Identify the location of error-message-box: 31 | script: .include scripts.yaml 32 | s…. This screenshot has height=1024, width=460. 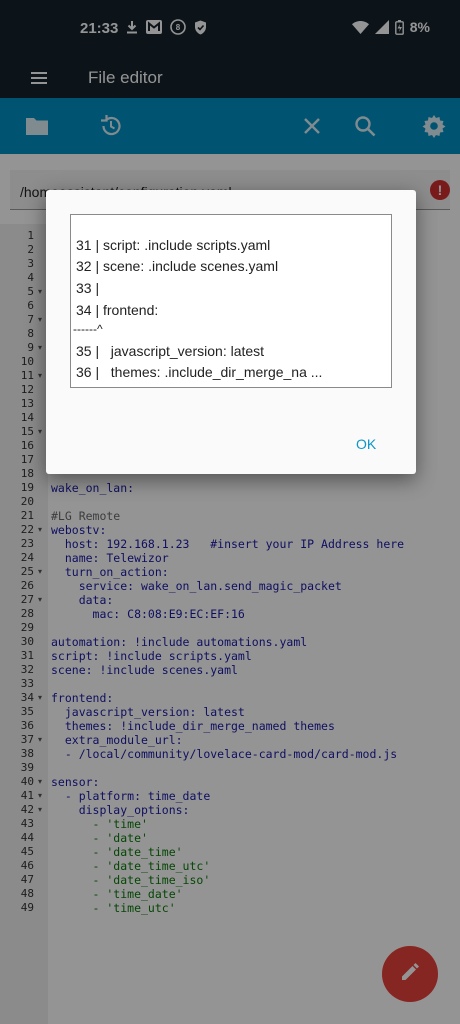
(231, 301).